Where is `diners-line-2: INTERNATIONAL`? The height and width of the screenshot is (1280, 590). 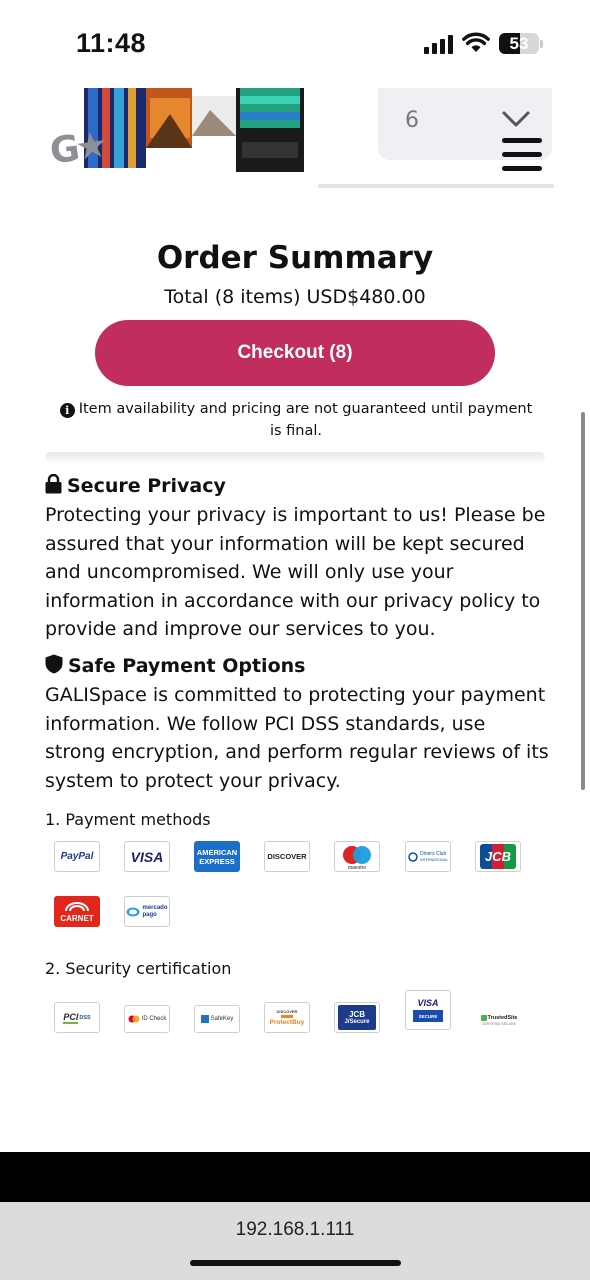 diners-line-2: INTERNATIONAL is located at coordinates (434, 859).